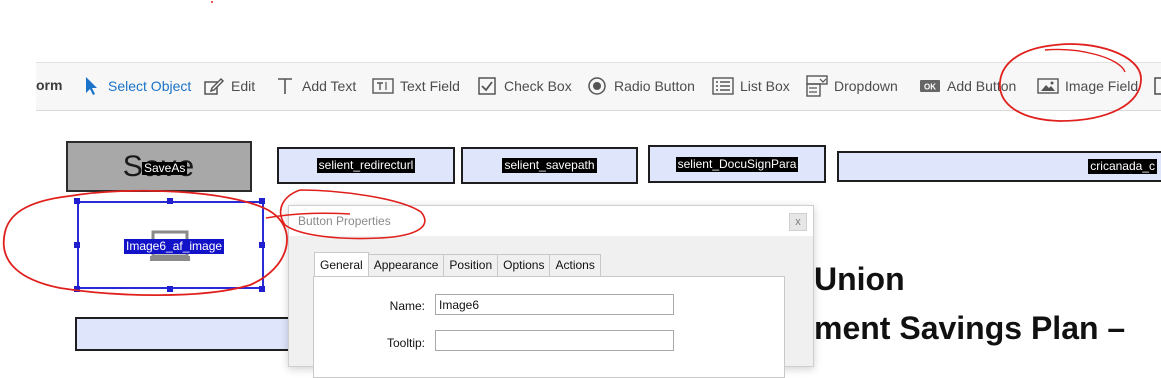 This screenshot has width=1161, height=378. What do you see at coordinates (344, 221) in the screenshot?
I see `dialog-title: Button Properties` at bounding box center [344, 221].